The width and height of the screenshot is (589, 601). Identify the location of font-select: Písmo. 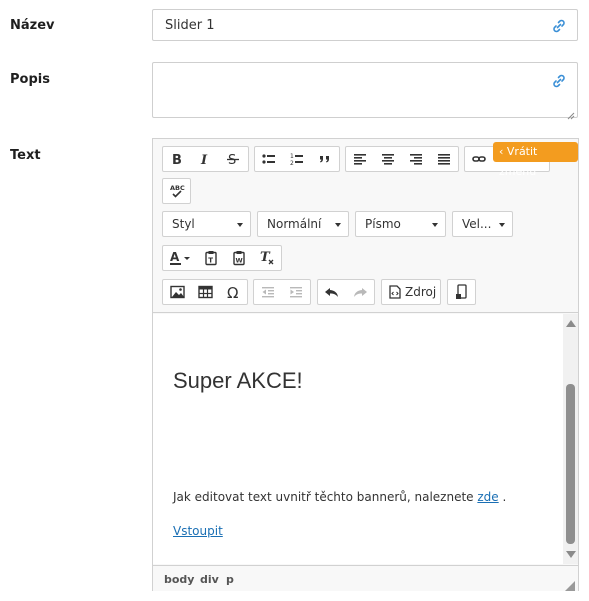
(400, 224).